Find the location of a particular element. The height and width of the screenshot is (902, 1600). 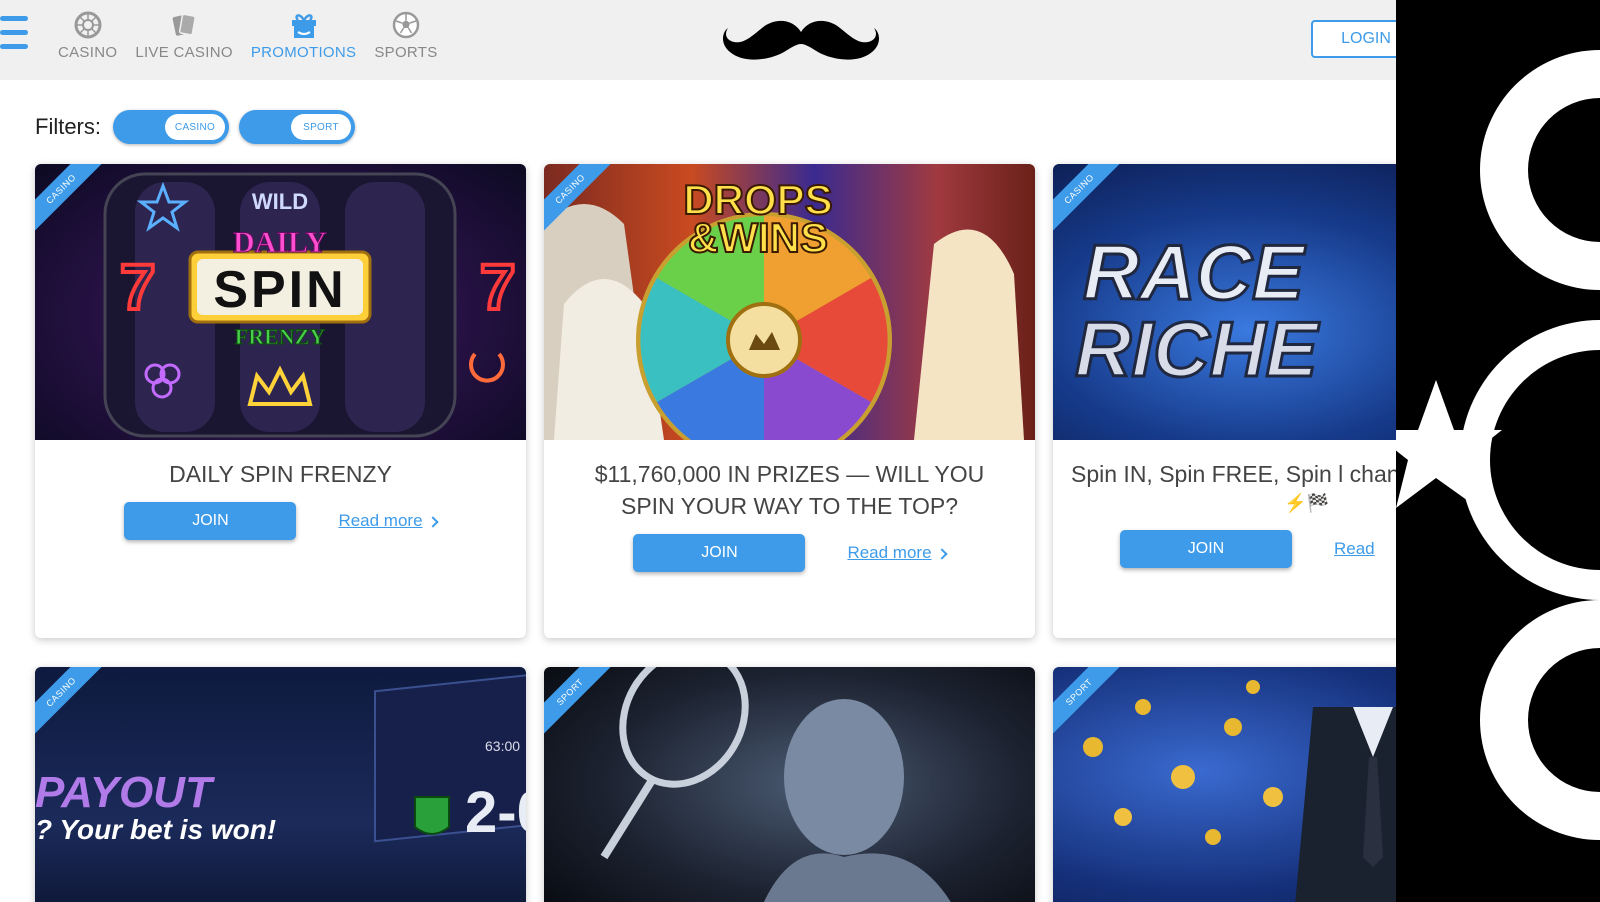

nav-item-label: CASINO is located at coordinates (88, 52).